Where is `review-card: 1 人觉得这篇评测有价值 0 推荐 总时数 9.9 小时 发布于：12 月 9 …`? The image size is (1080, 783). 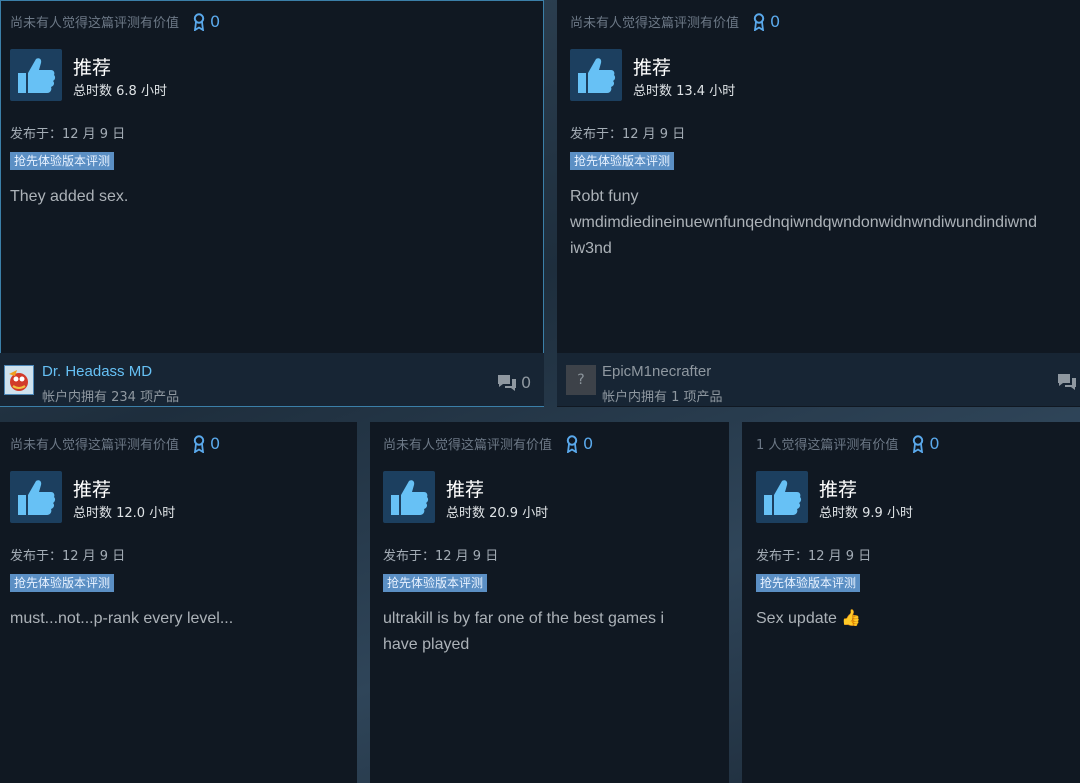 review-card: 1 人觉得这篇评测有价值 0 推荐 总时数 9.9 小时 发布于：12 月 9 … is located at coordinates (911, 602).